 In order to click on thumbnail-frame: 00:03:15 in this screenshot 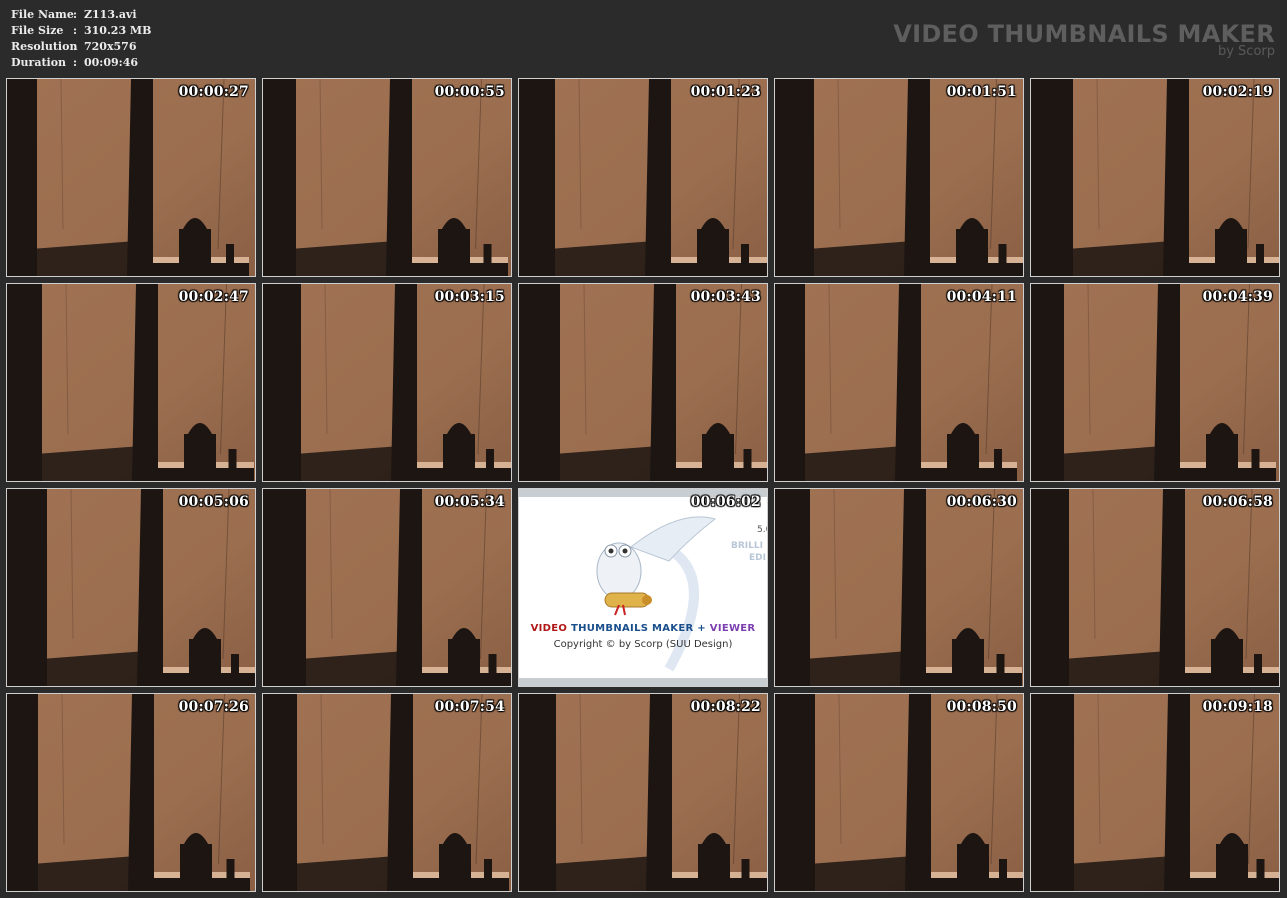, I will do `click(387, 382)`.